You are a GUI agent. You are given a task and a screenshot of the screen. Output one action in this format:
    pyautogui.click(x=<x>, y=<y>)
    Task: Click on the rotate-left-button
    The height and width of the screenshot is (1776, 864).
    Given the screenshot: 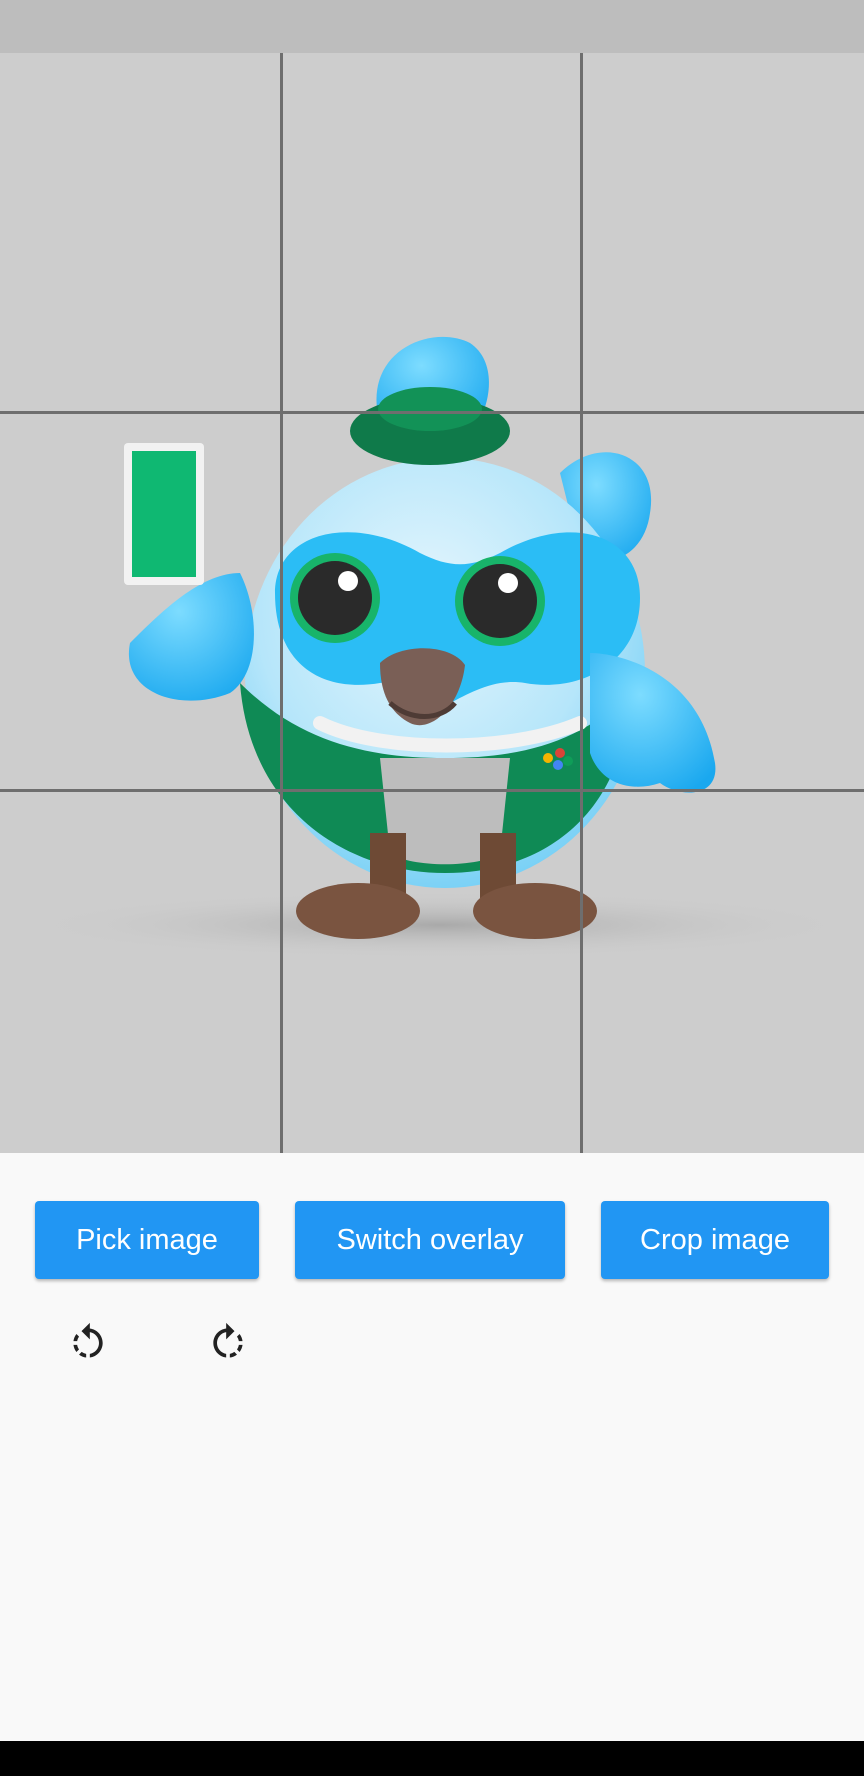 What is the action you would take?
    pyautogui.click(x=88, y=1343)
    